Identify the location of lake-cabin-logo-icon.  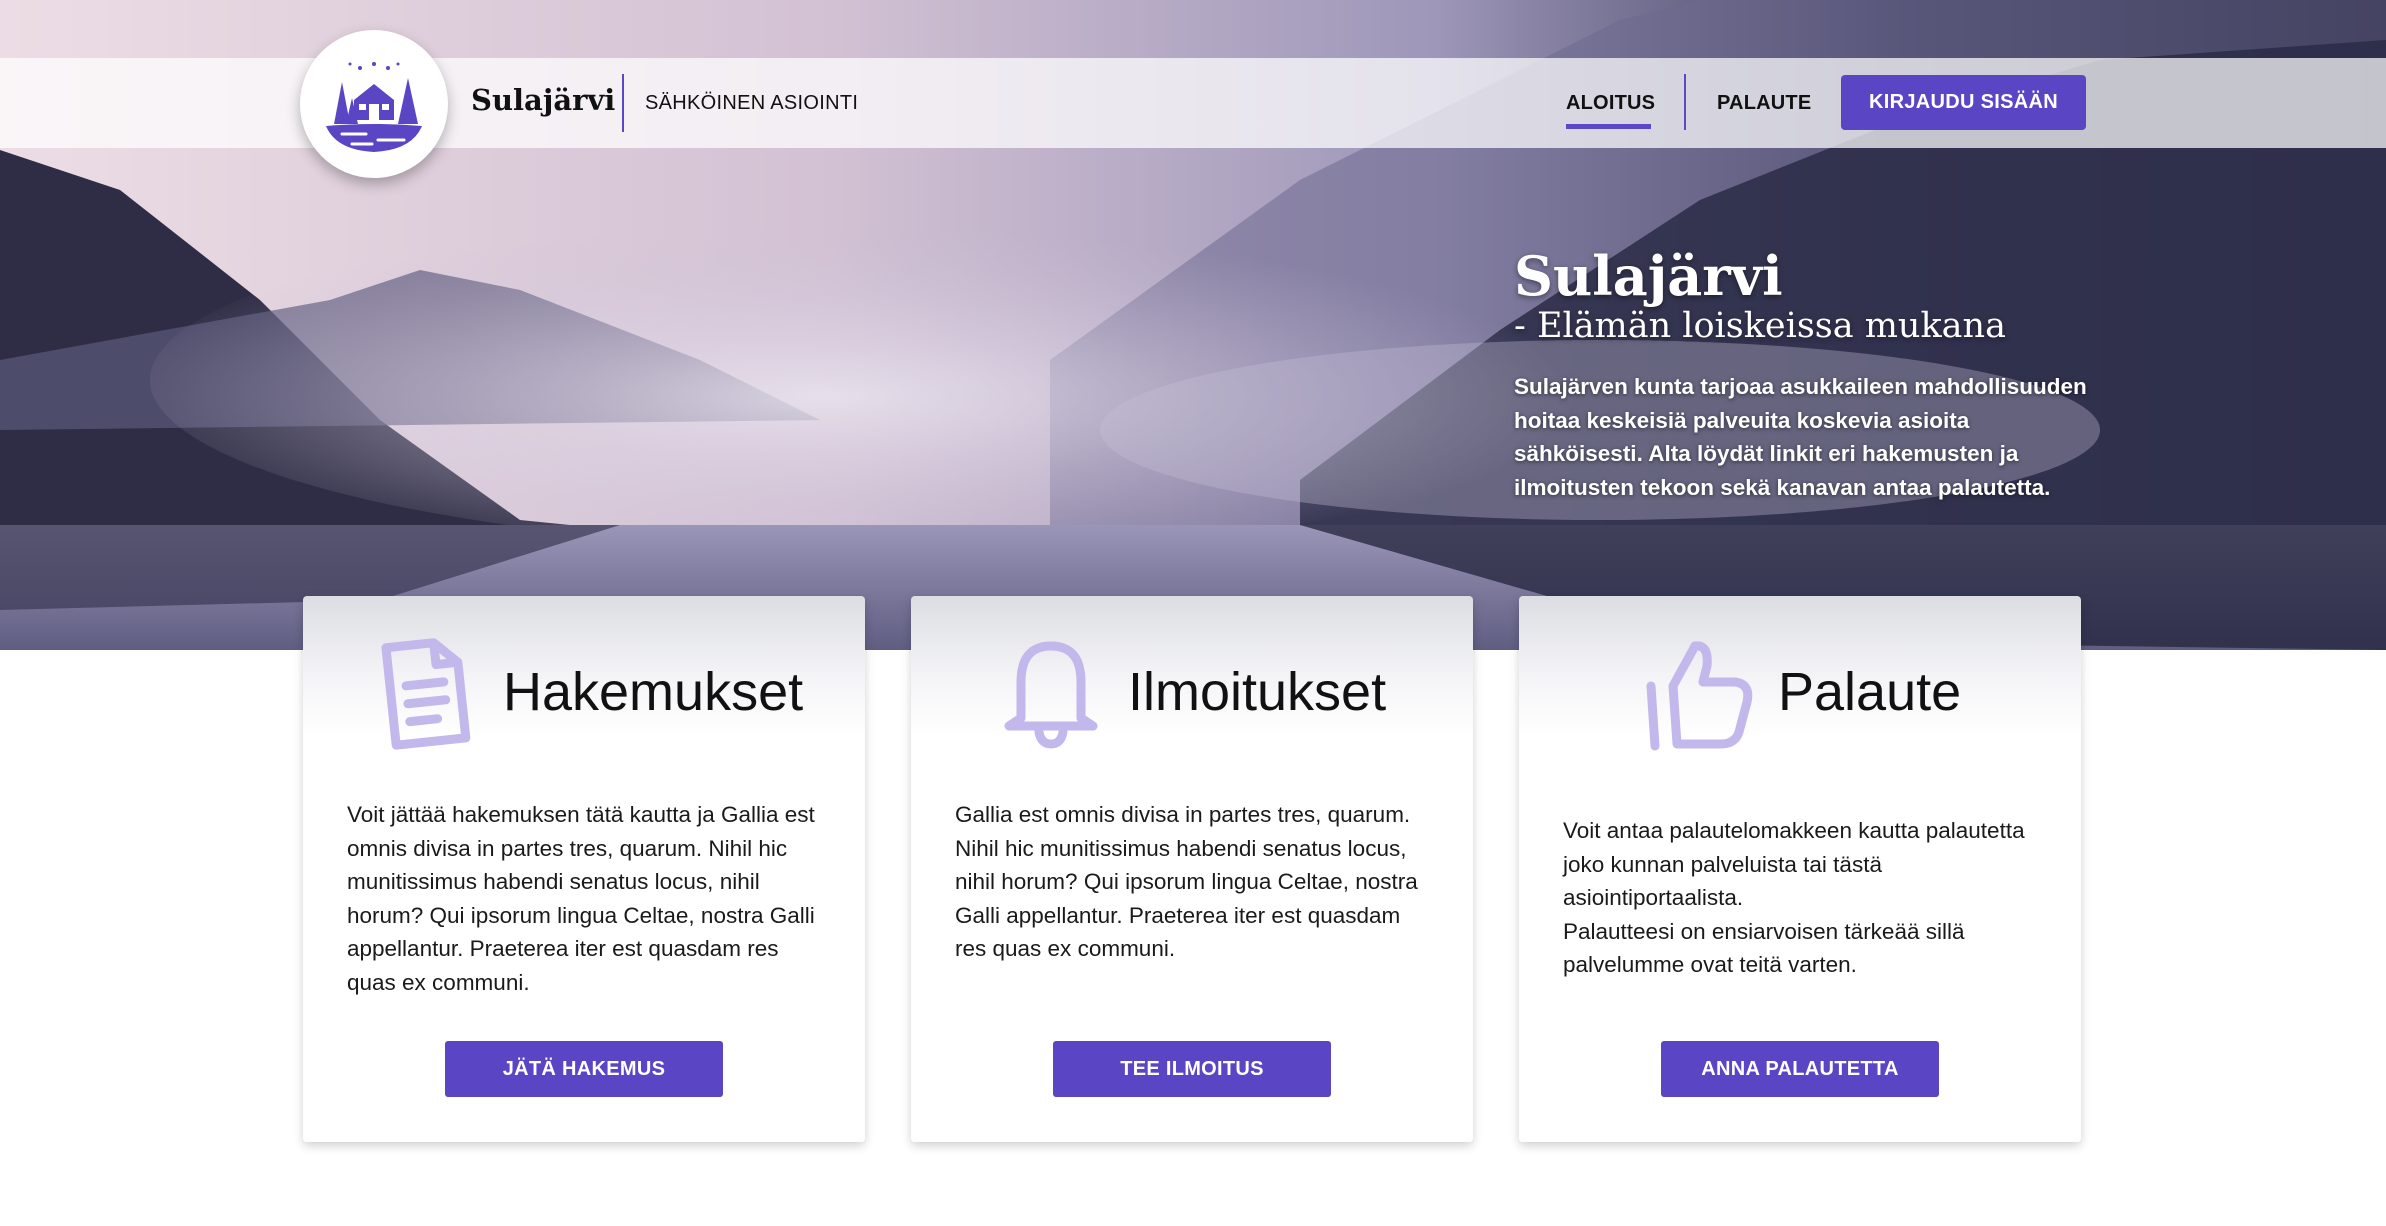
(374, 104).